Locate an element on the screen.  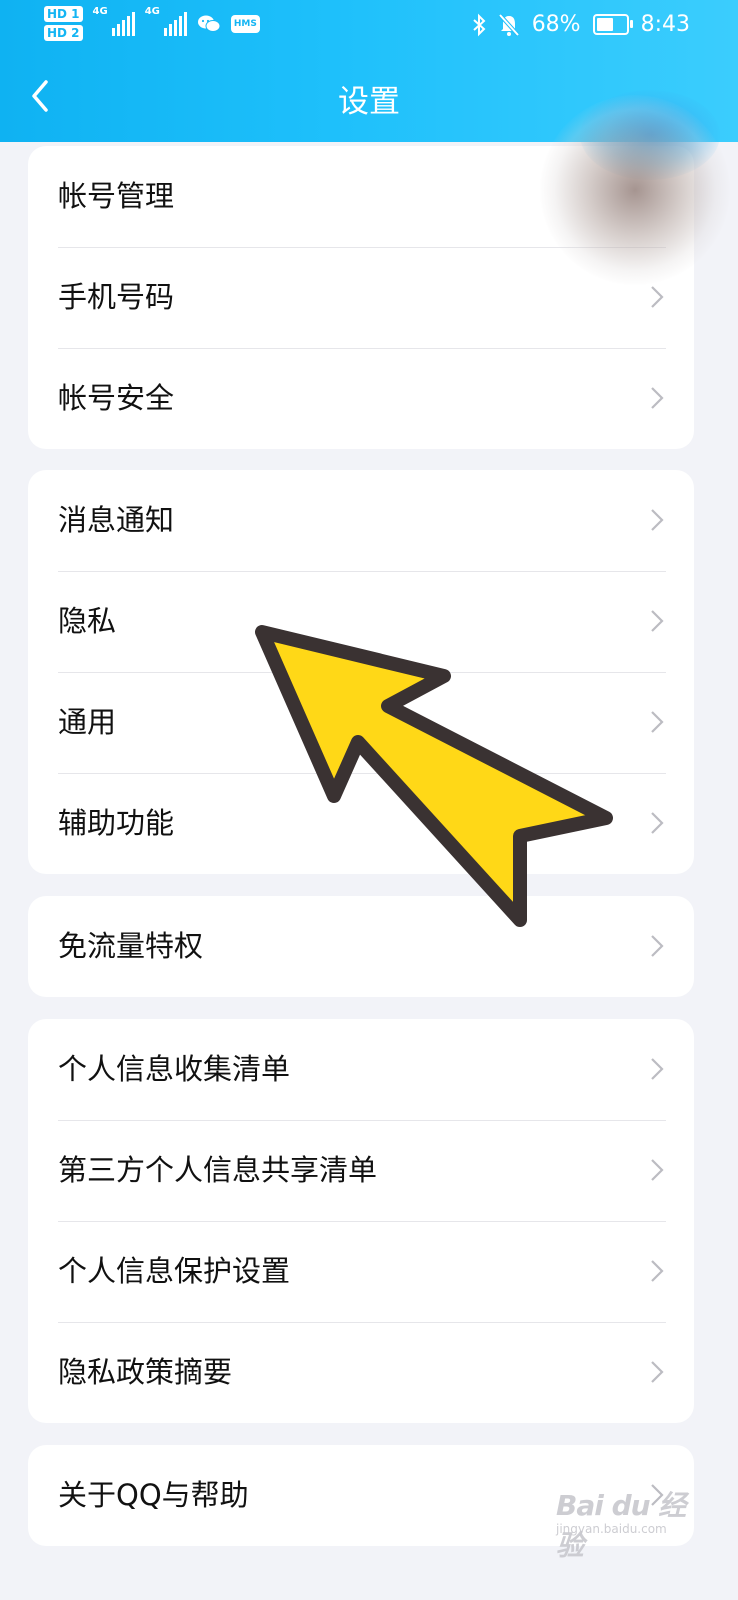
settings-item-label: 帐号管理 is located at coordinates (116, 196).